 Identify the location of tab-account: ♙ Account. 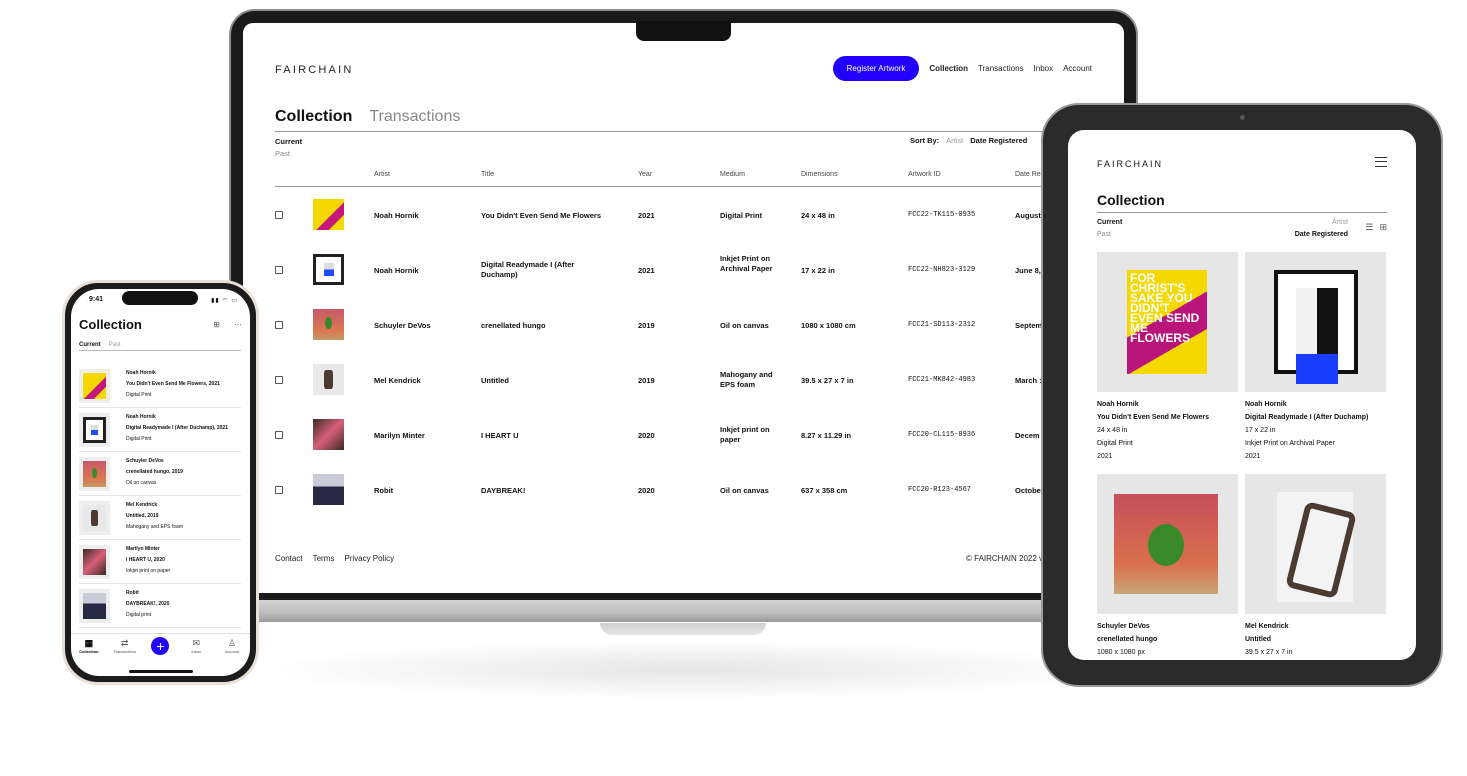
(232, 646).